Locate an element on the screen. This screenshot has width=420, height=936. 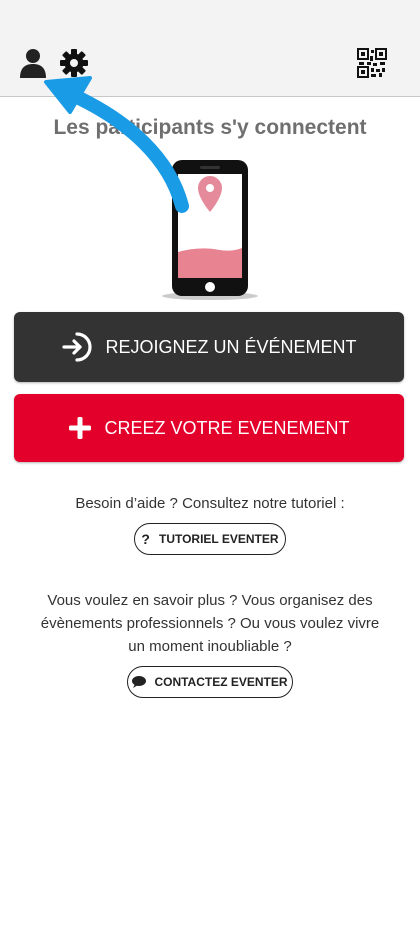
create-event-label: CREEZ VOTRE EVENEMENT is located at coordinates (227, 427).